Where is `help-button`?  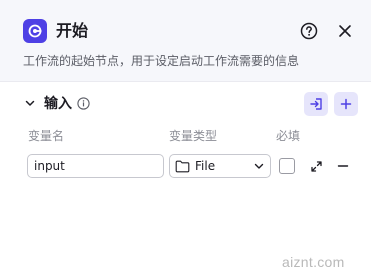 help-button is located at coordinates (309, 31).